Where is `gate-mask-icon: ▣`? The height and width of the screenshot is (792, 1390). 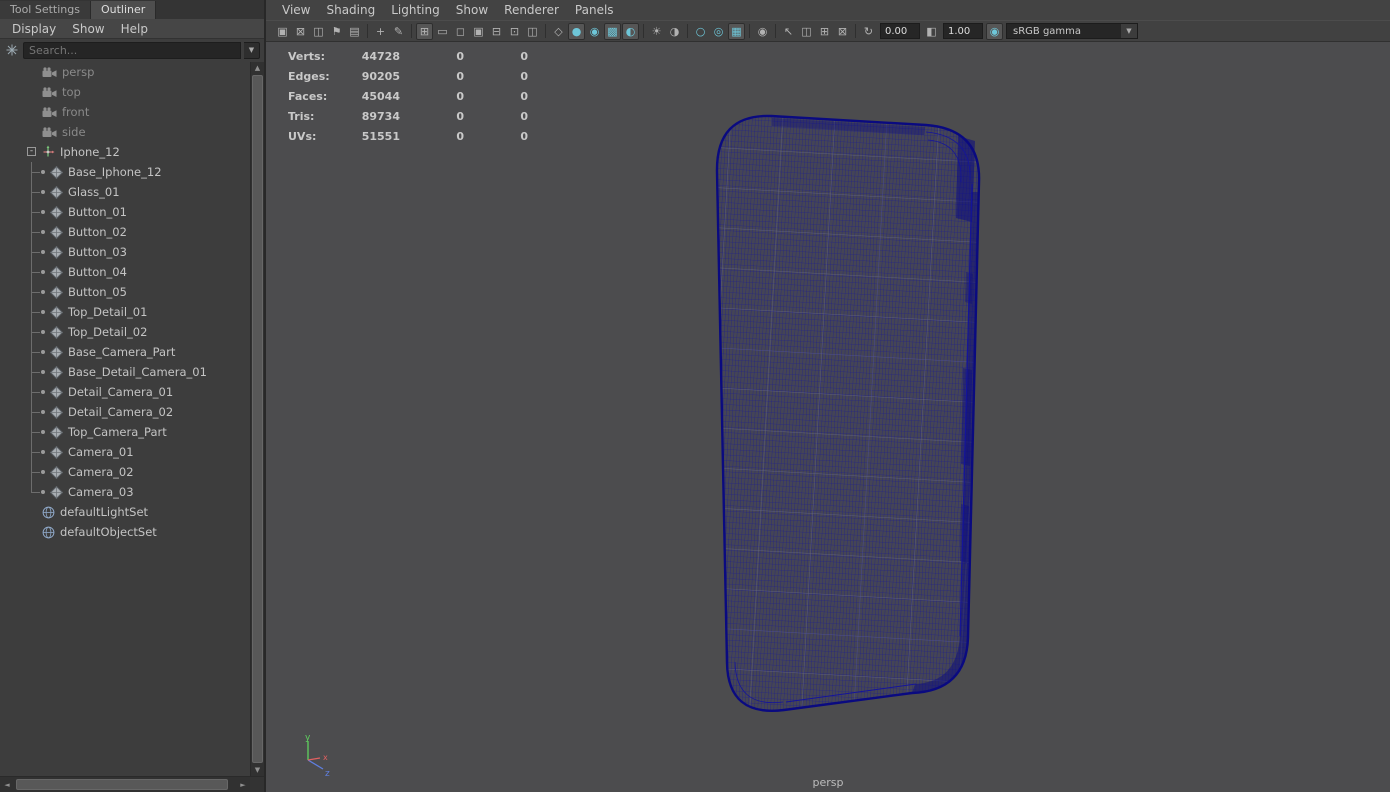 gate-mask-icon: ▣ is located at coordinates (478, 31).